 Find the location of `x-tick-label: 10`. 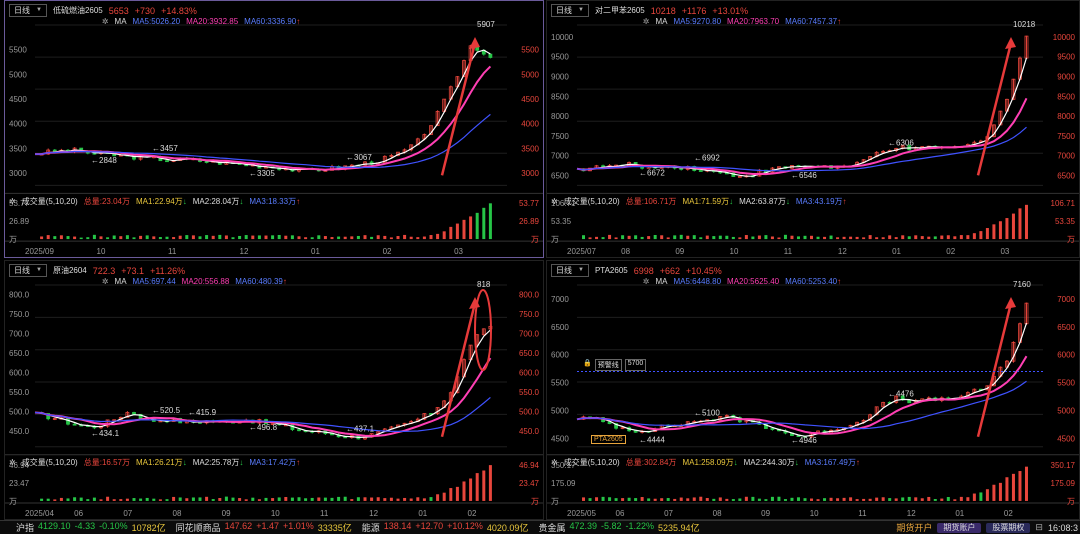

x-tick-label: 10 is located at coordinates (734, 251).